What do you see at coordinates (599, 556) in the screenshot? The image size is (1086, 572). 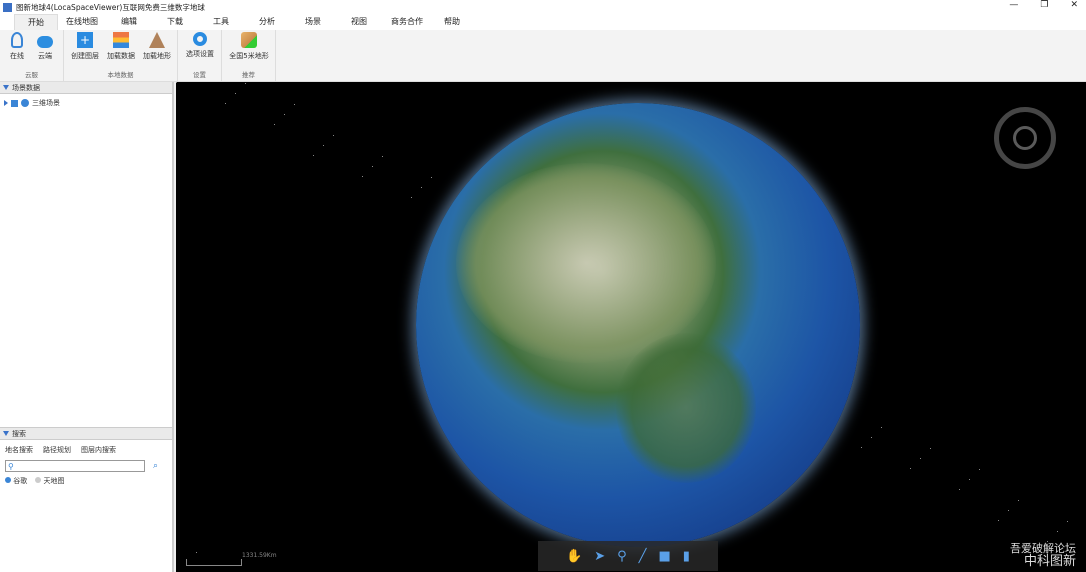 I see `pointer-select-icon: ➤` at bounding box center [599, 556].